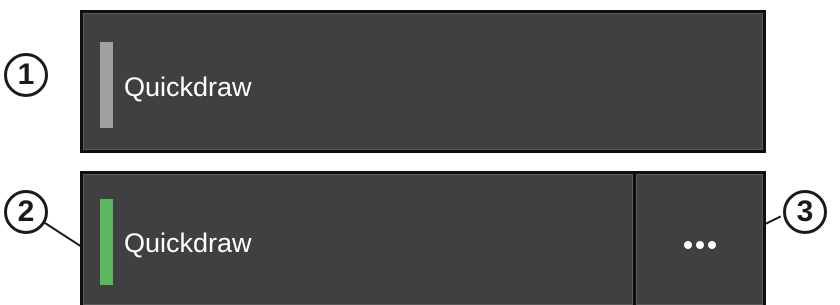  I want to click on status-indicator-active, so click(106, 242).